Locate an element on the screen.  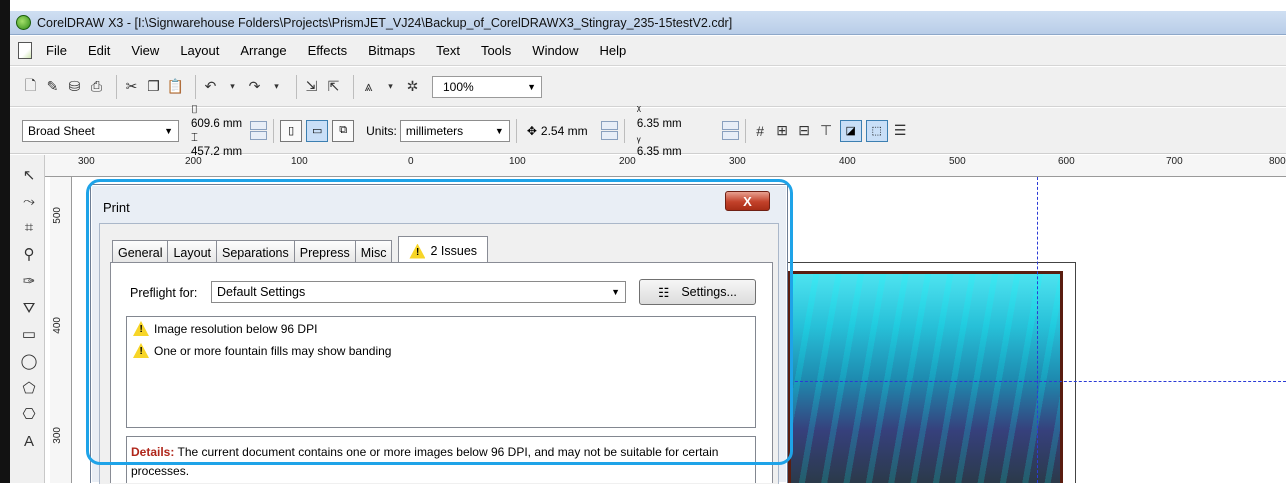
ruler-label: 400 is located at coordinates (847, 161).